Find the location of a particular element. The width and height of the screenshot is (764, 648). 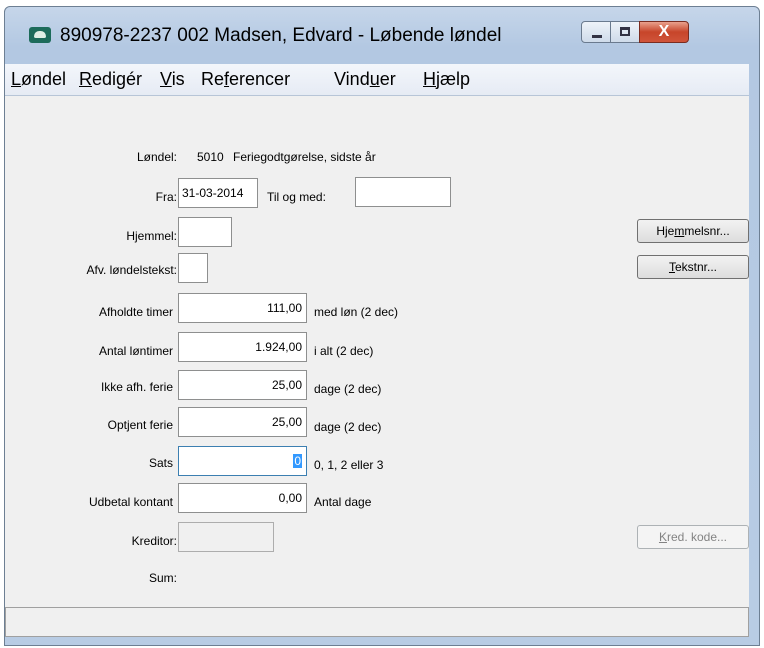

kreditor-field is located at coordinates (226, 537).